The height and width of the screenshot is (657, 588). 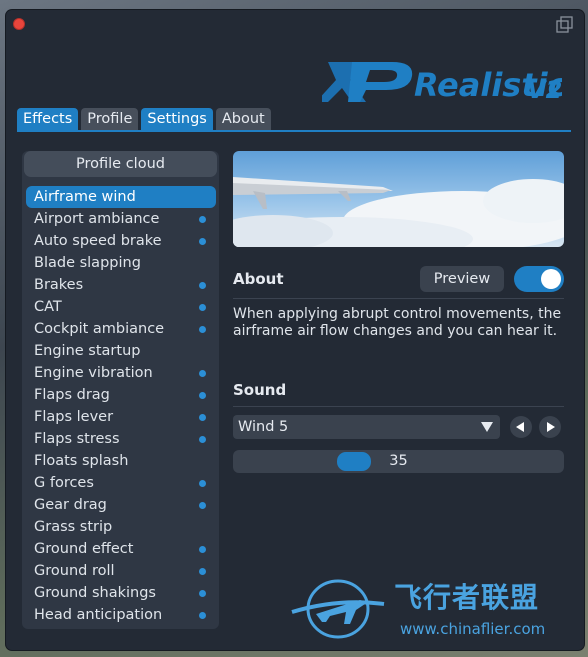 What do you see at coordinates (121, 395) in the screenshot?
I see `effect-item: Flaps drag` at bounding box center [121, 395].